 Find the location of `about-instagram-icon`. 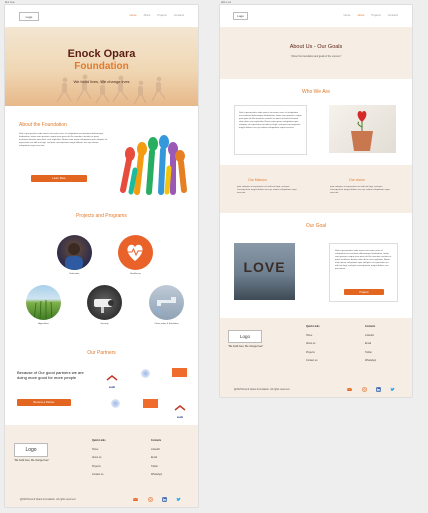

about-instagram-icon is located at coordinates (364, 389).